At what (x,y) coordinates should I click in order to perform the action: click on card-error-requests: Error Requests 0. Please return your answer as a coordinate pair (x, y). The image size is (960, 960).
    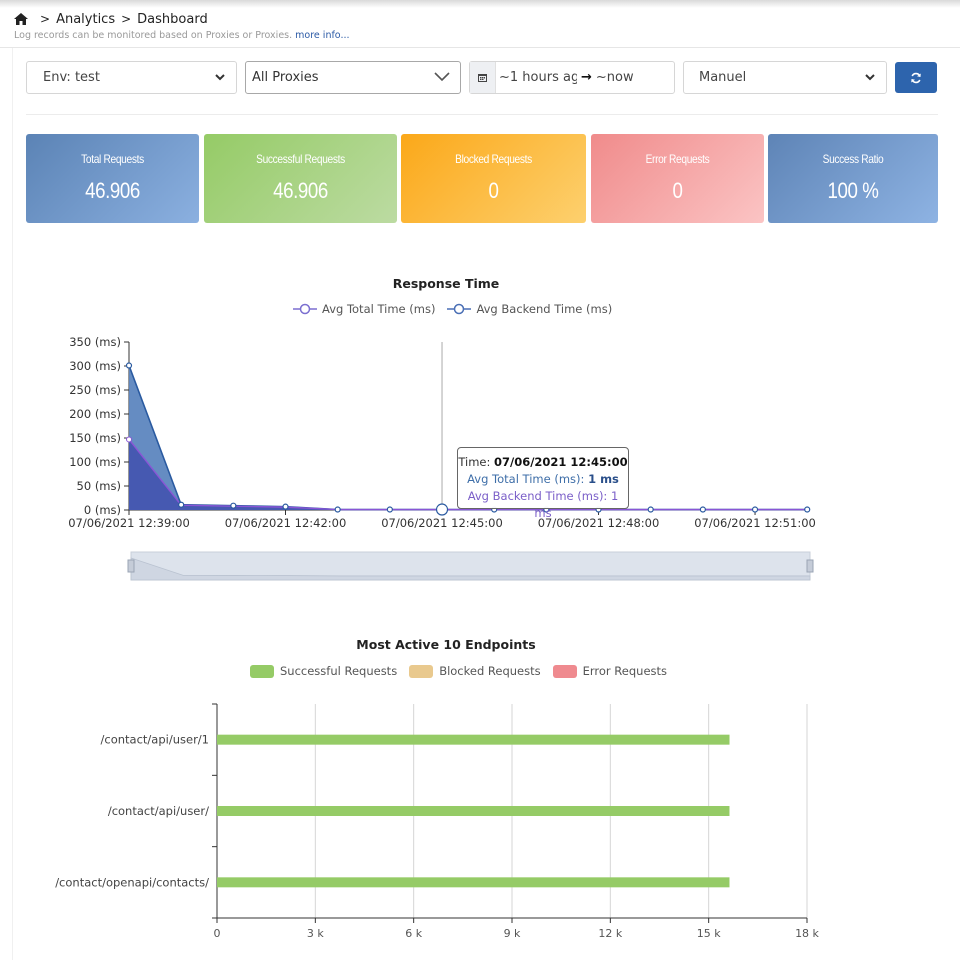
    Looking at the image, I should click on (677, 178).